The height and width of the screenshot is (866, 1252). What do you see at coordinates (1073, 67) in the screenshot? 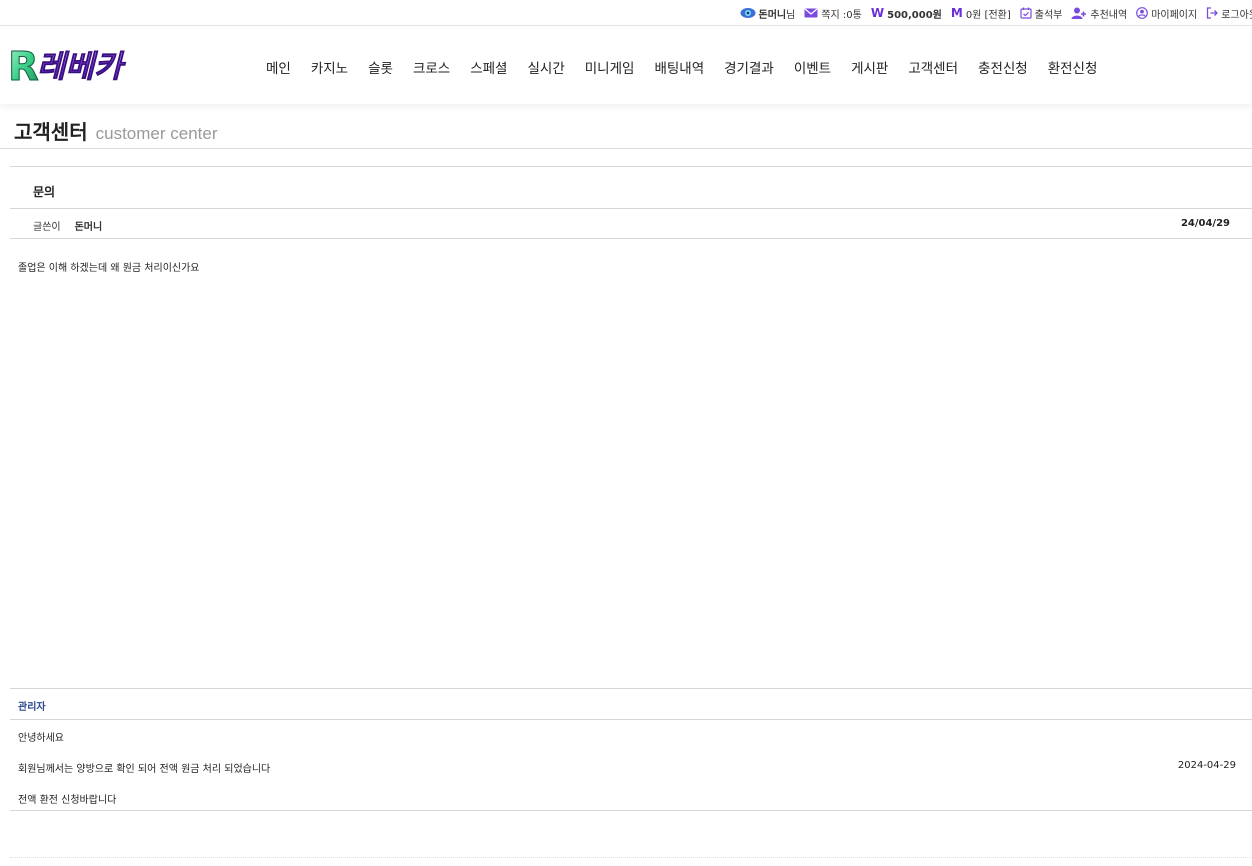
I see `nav-item-withdraw: 환전신청` at bounding box center [1073, 67].